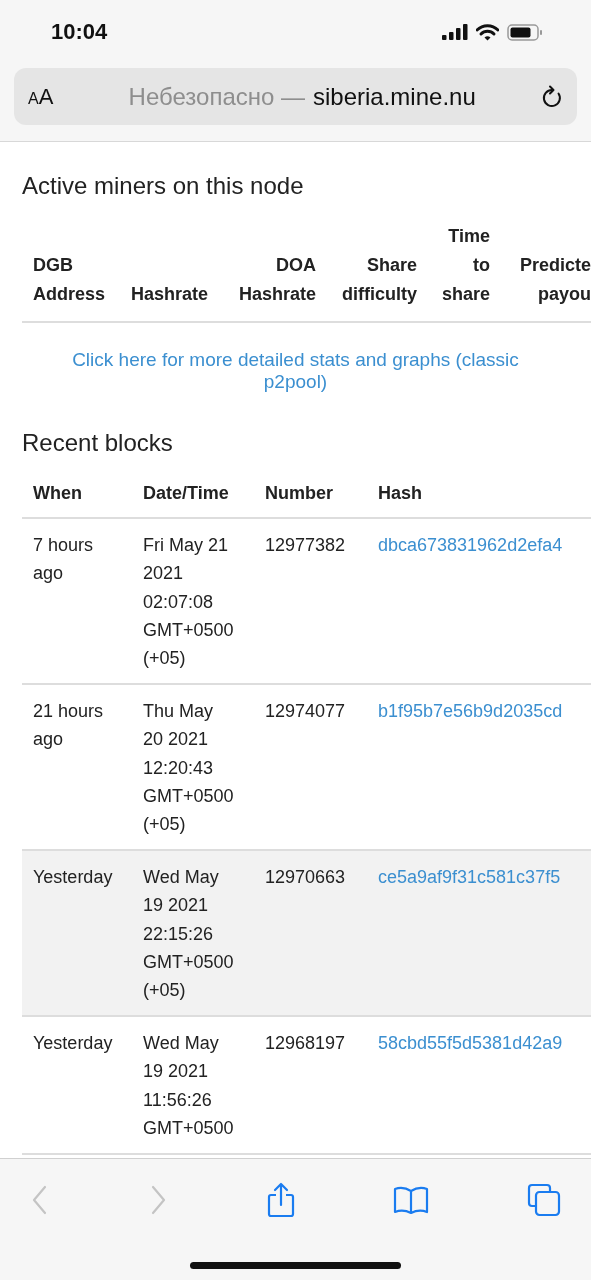  I want to click on column-header: Date/Time, so click(186, 493).